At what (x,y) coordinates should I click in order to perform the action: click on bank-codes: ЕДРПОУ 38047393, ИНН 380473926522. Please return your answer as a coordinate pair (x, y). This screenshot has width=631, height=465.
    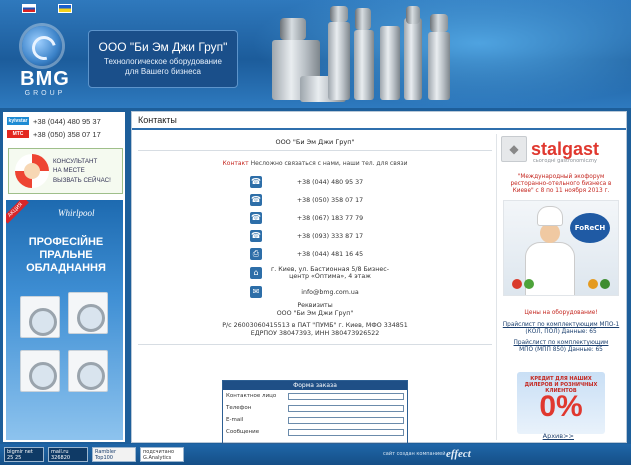
    Looking at the image, I should click on (315, 333).